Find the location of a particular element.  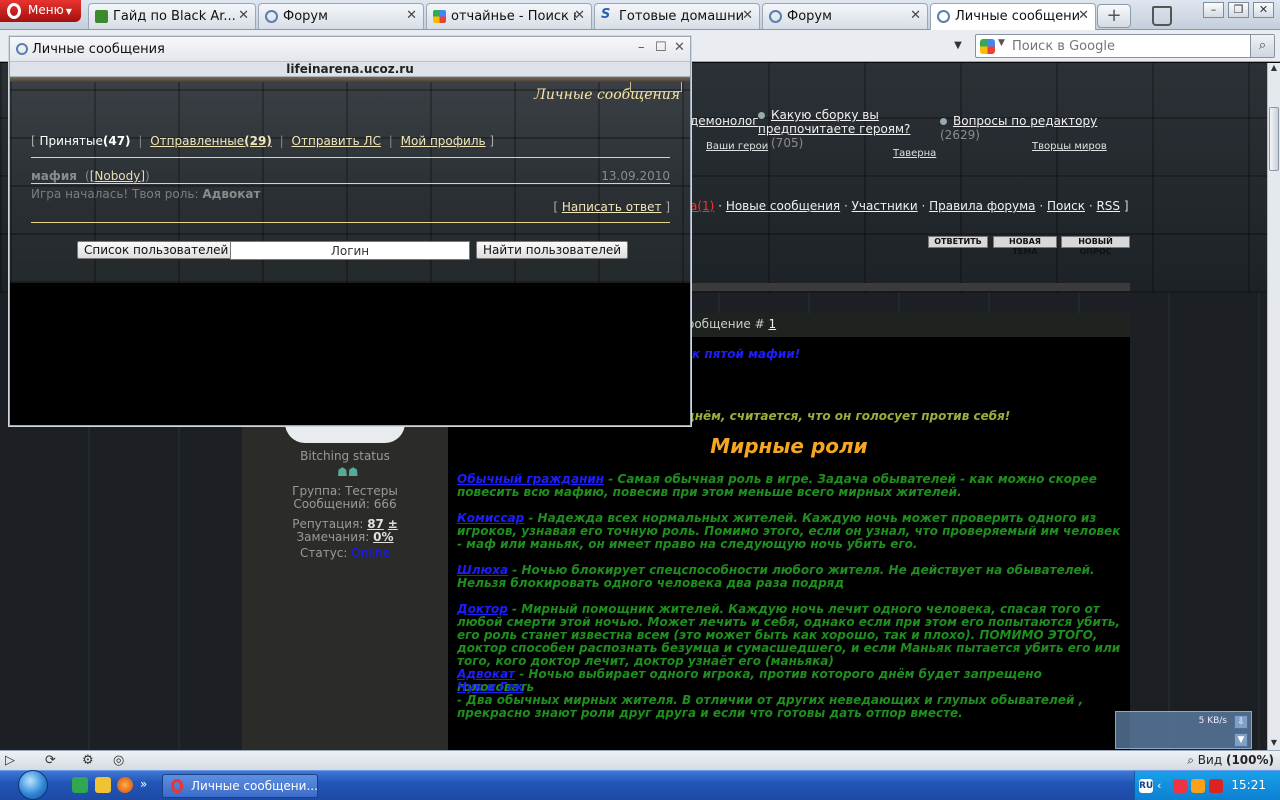

nav-rss-link: RSS is located at coordinates (1108, 206).